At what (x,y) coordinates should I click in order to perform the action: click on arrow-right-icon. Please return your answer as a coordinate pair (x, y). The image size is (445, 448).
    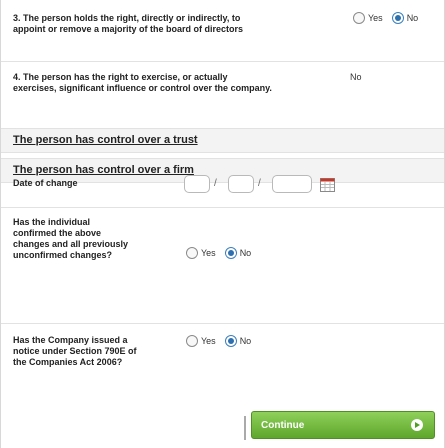
    Looking at the image, I should click on (417, 425).